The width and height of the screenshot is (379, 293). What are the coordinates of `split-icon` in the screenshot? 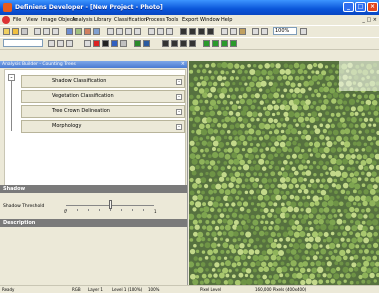 It's located at (128, 31).